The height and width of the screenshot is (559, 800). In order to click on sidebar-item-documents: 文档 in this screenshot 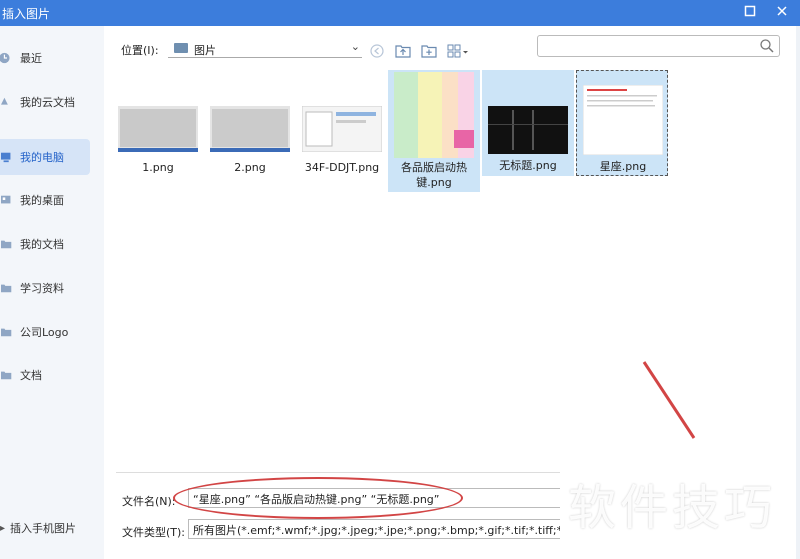, I will do `click(45, 375)`.